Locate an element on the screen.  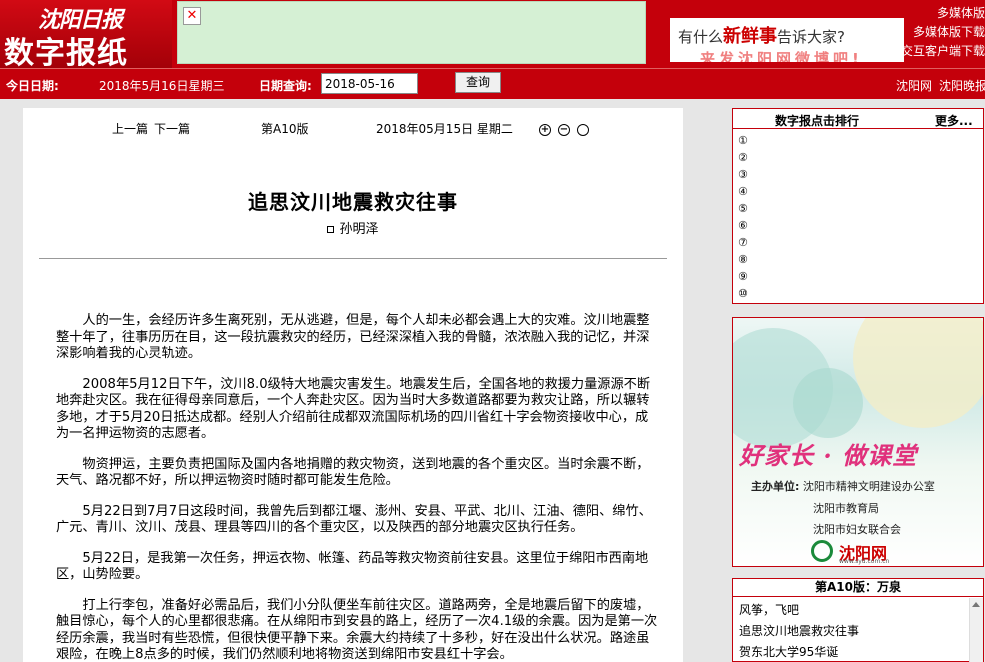
ranking-item: ⑦ is located at coordinates (860, 242).